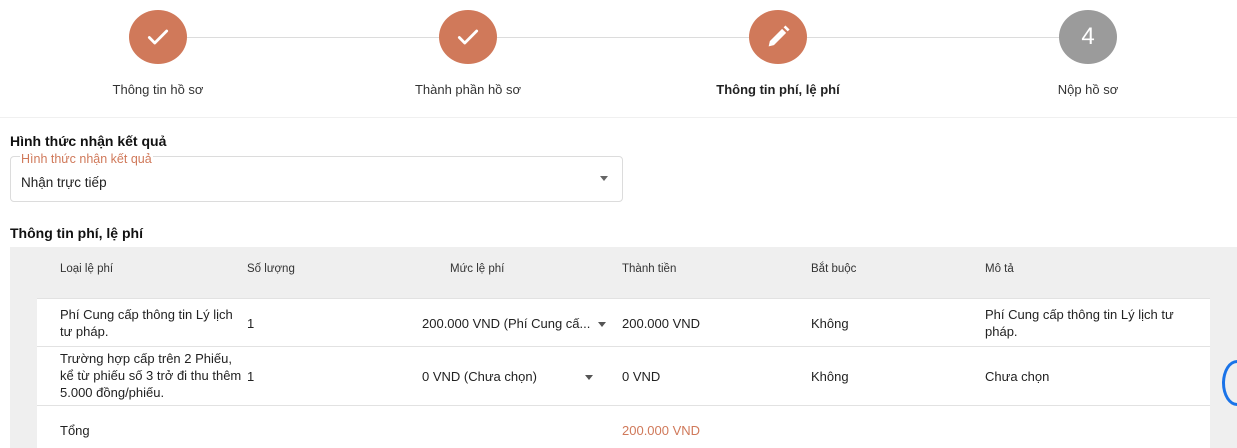 This screenshot has height=448, width=1237. I want to click on step-4: 4 Nộp hồ sơ, so click(1088, 53).